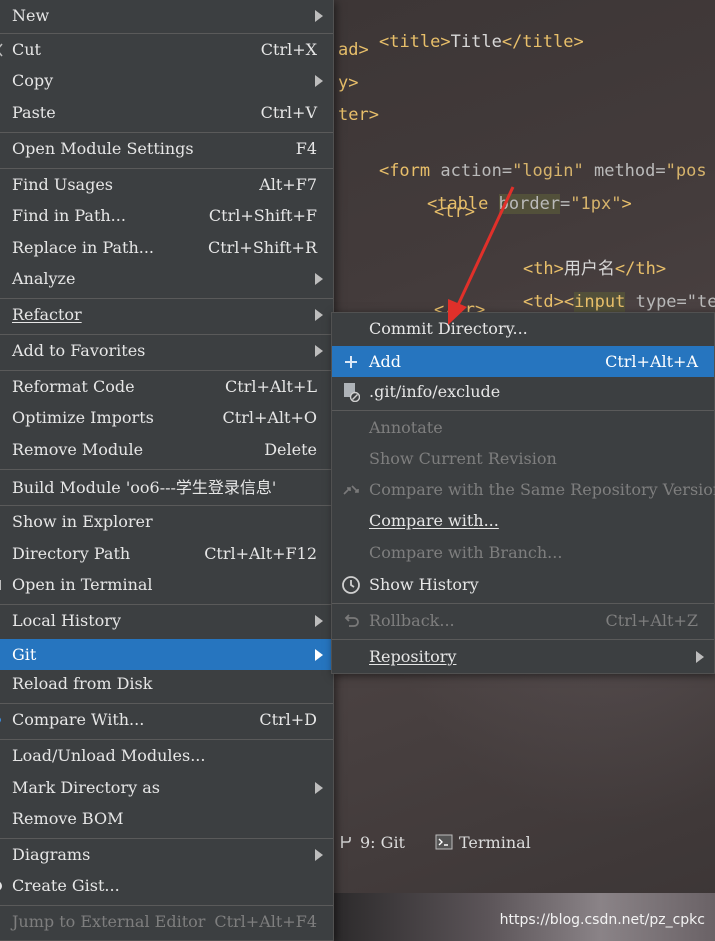  I want to click on terminal-tool-button: Terminal, so click(483, 842).